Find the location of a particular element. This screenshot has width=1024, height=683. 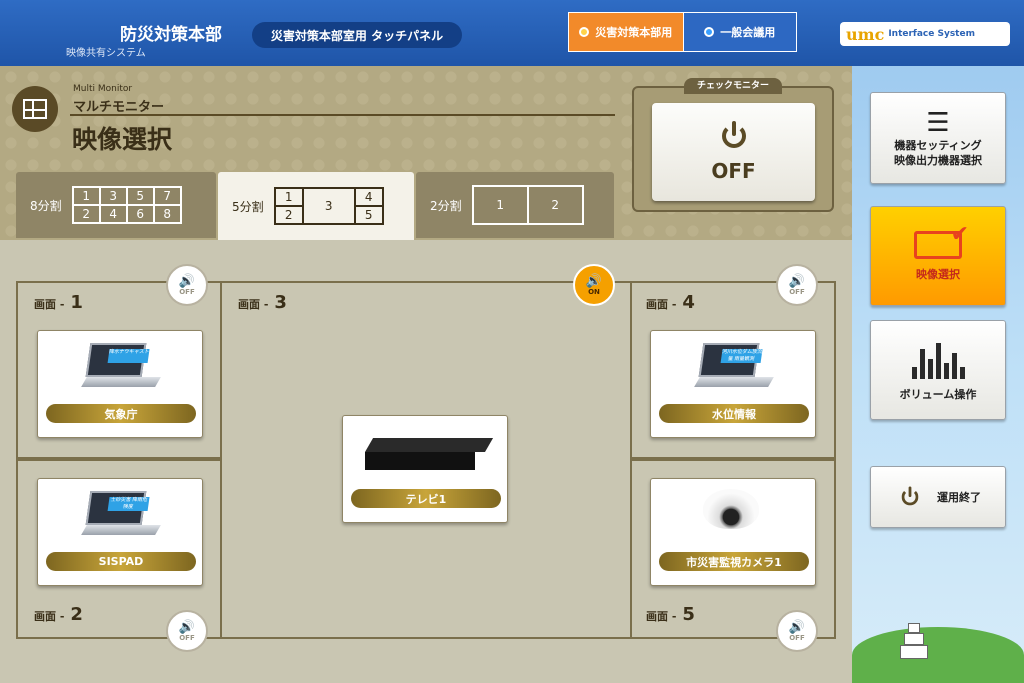

tab-split-2: 2分割 1 2 is located at coordinates (515, 205).